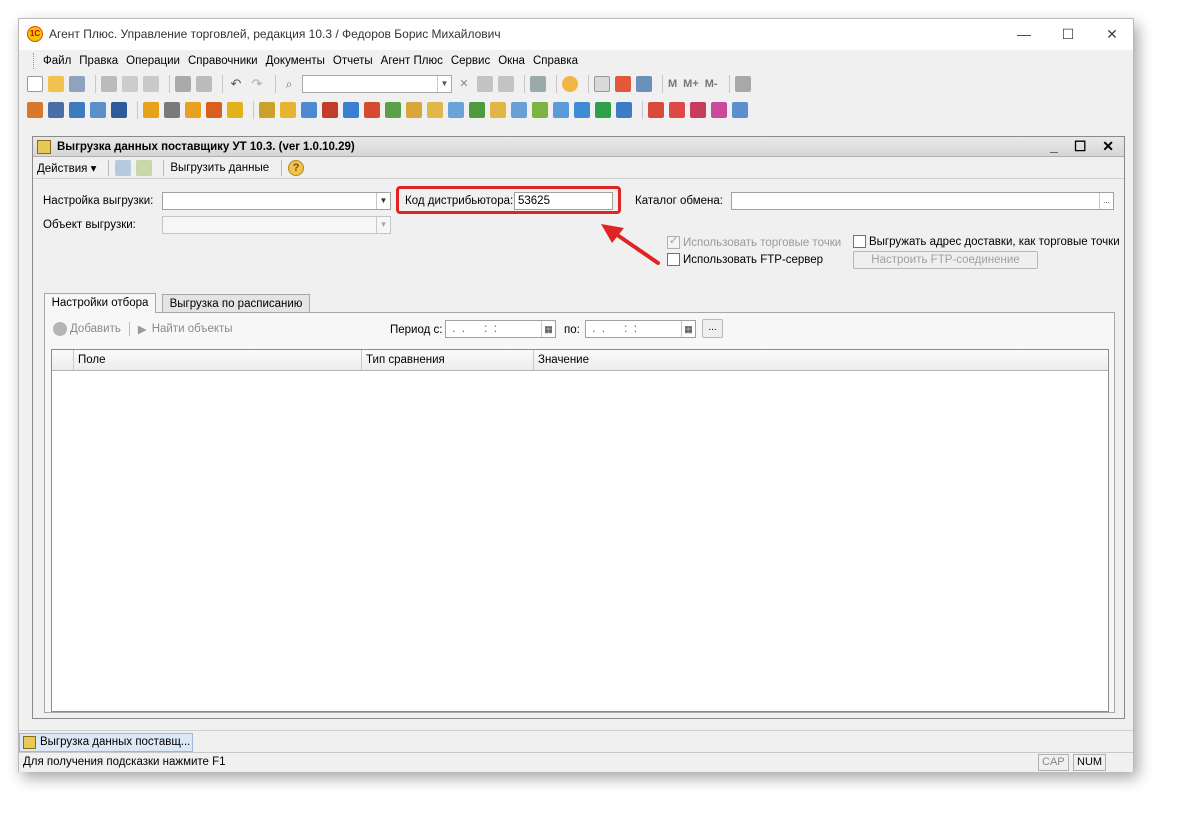 The width and height of the screenshot is (1181, 820). Describe the element at coordinates (555, 61) in the screenshot. I see `menu-help: Справка` at that location.